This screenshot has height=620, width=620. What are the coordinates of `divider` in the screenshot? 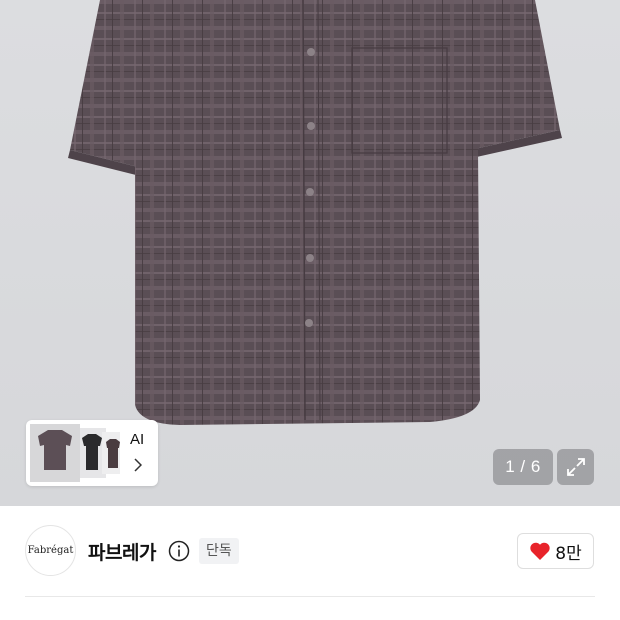 It's located at (310, 596).